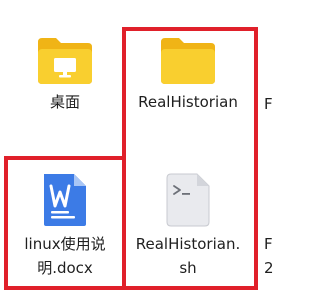 The height and width of the screenshot is (306, 320). What do you see at coordinates (65, 244) in the screenshot?
I see `linux-doc-label-line1: linux使用说` at bounding box center [65, 244].